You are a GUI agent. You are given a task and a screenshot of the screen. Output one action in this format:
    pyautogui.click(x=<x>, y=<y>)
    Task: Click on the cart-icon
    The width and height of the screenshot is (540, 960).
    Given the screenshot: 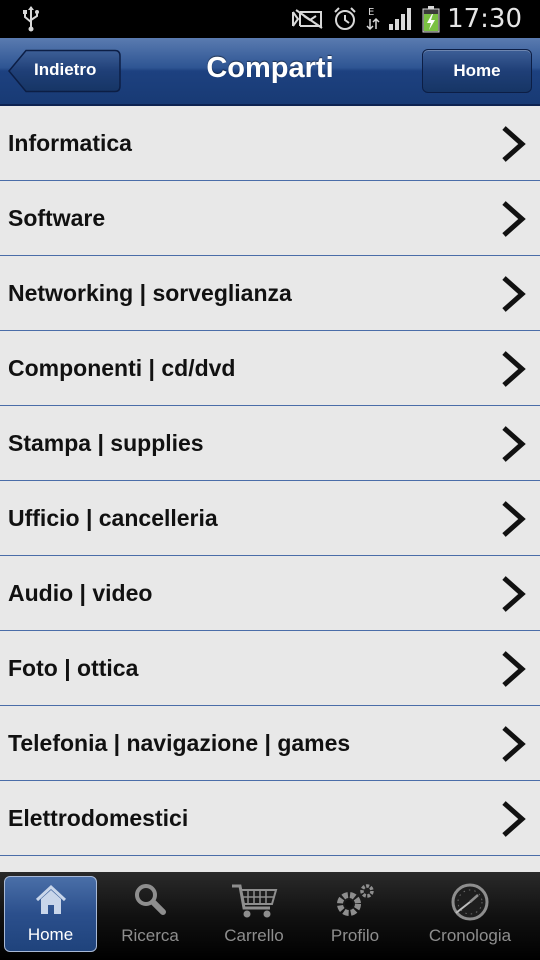 What is the action you would take?
    pyautogui.click(x=255, y=901)
    